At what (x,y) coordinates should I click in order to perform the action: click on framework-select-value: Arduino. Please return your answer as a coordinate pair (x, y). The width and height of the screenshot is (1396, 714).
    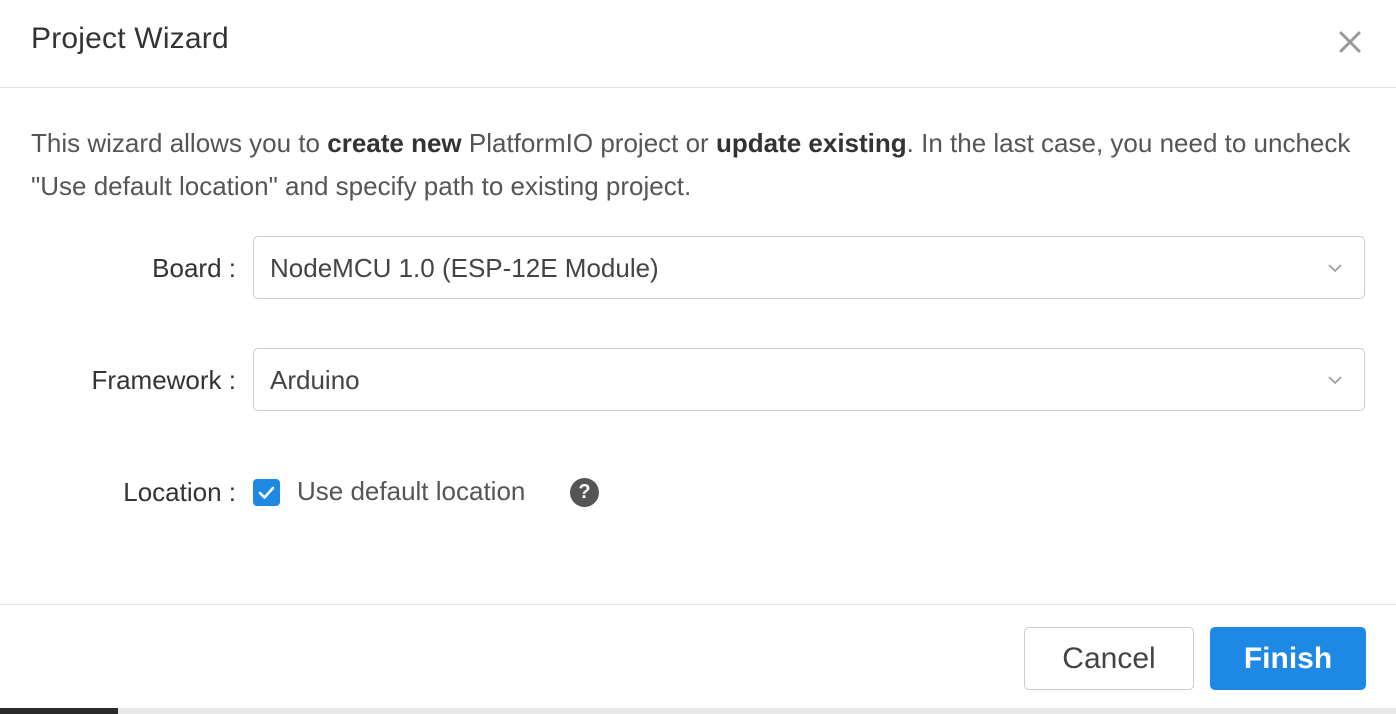
    Looking at the image, I should click on (315, 380).